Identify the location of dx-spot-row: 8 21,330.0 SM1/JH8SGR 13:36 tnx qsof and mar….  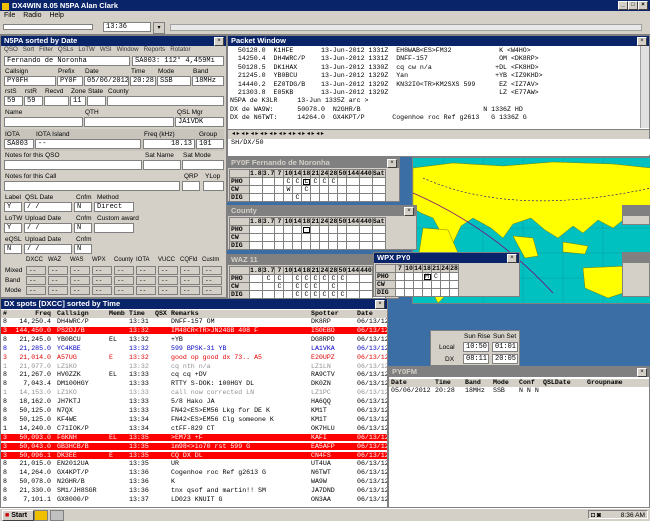
(194, 491).